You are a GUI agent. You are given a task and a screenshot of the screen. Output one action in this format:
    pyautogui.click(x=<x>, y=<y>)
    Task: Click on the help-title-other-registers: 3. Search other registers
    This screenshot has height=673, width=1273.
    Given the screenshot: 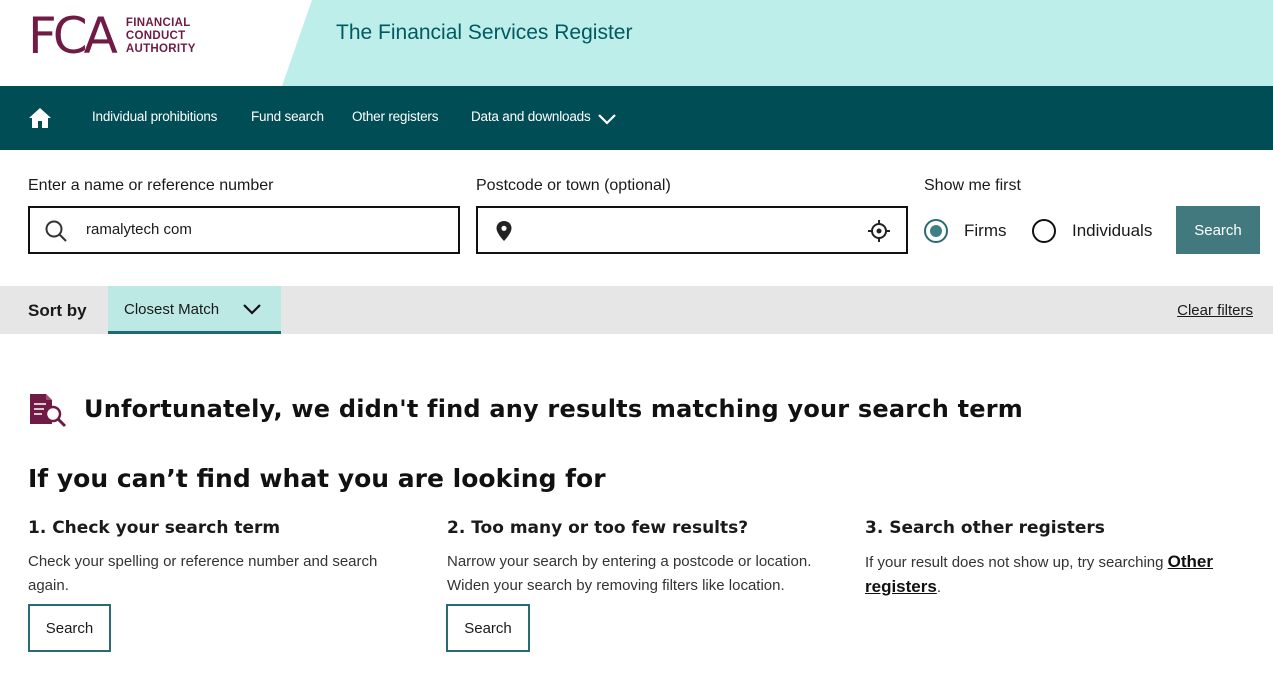 What is the action you would take?
    pyautogui.click(x=985, y=528)
    